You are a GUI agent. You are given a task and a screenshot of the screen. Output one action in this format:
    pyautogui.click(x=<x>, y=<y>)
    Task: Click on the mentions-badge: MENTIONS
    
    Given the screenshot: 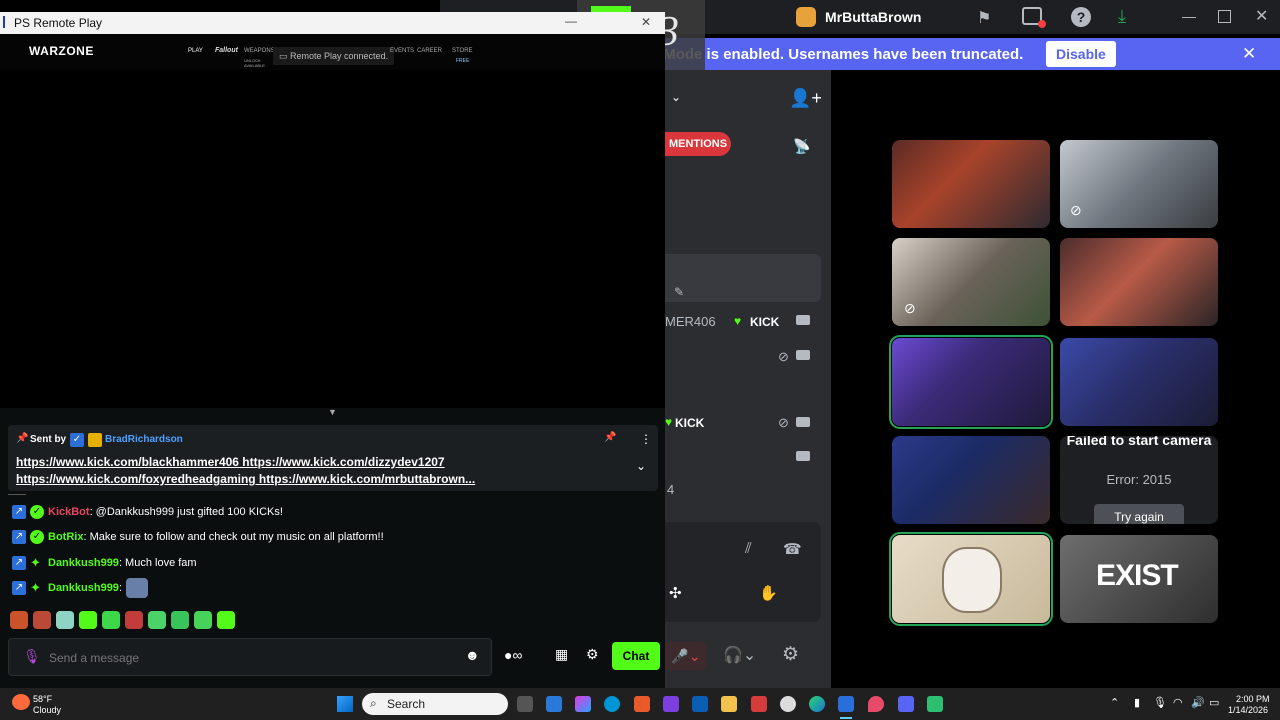 What is the action you would take?
    pyautogui.click(x=698, y=144)
    